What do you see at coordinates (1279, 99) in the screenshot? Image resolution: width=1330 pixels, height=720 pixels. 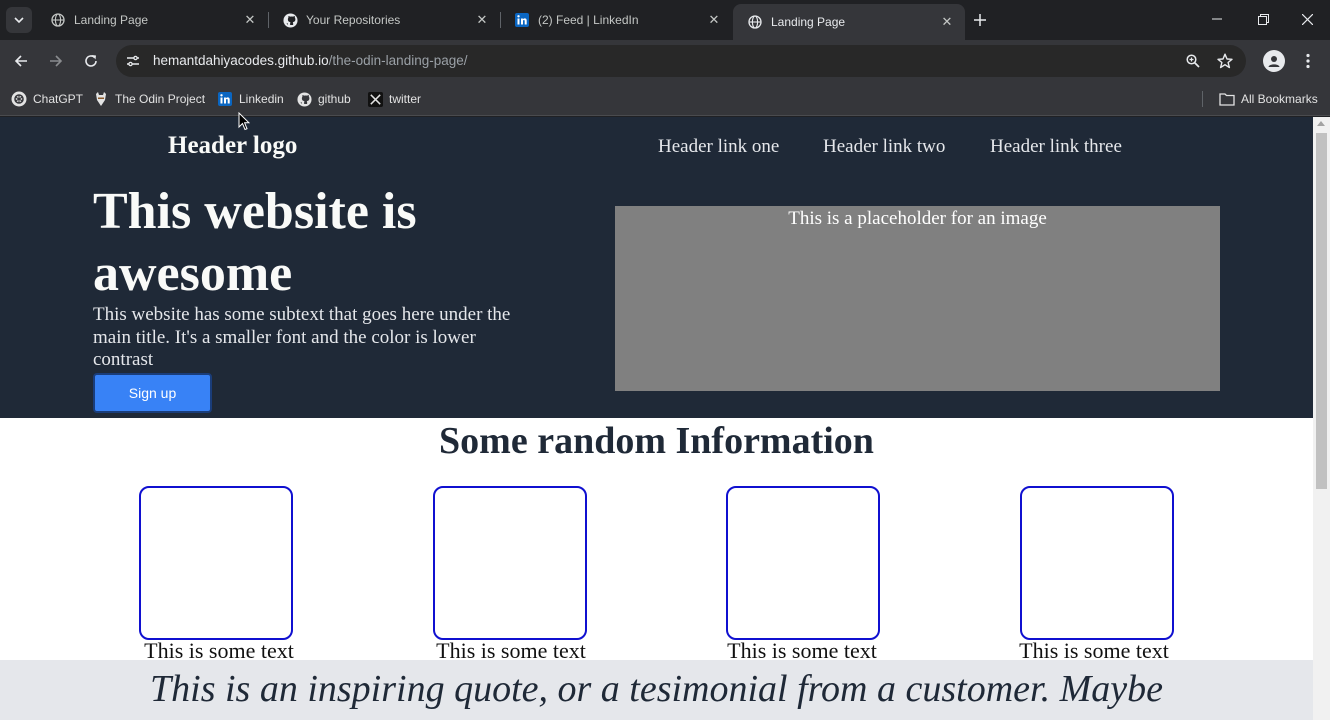 I see `all-bookmarks-label: All Bookmarks` at bounding box center [1279, 99].